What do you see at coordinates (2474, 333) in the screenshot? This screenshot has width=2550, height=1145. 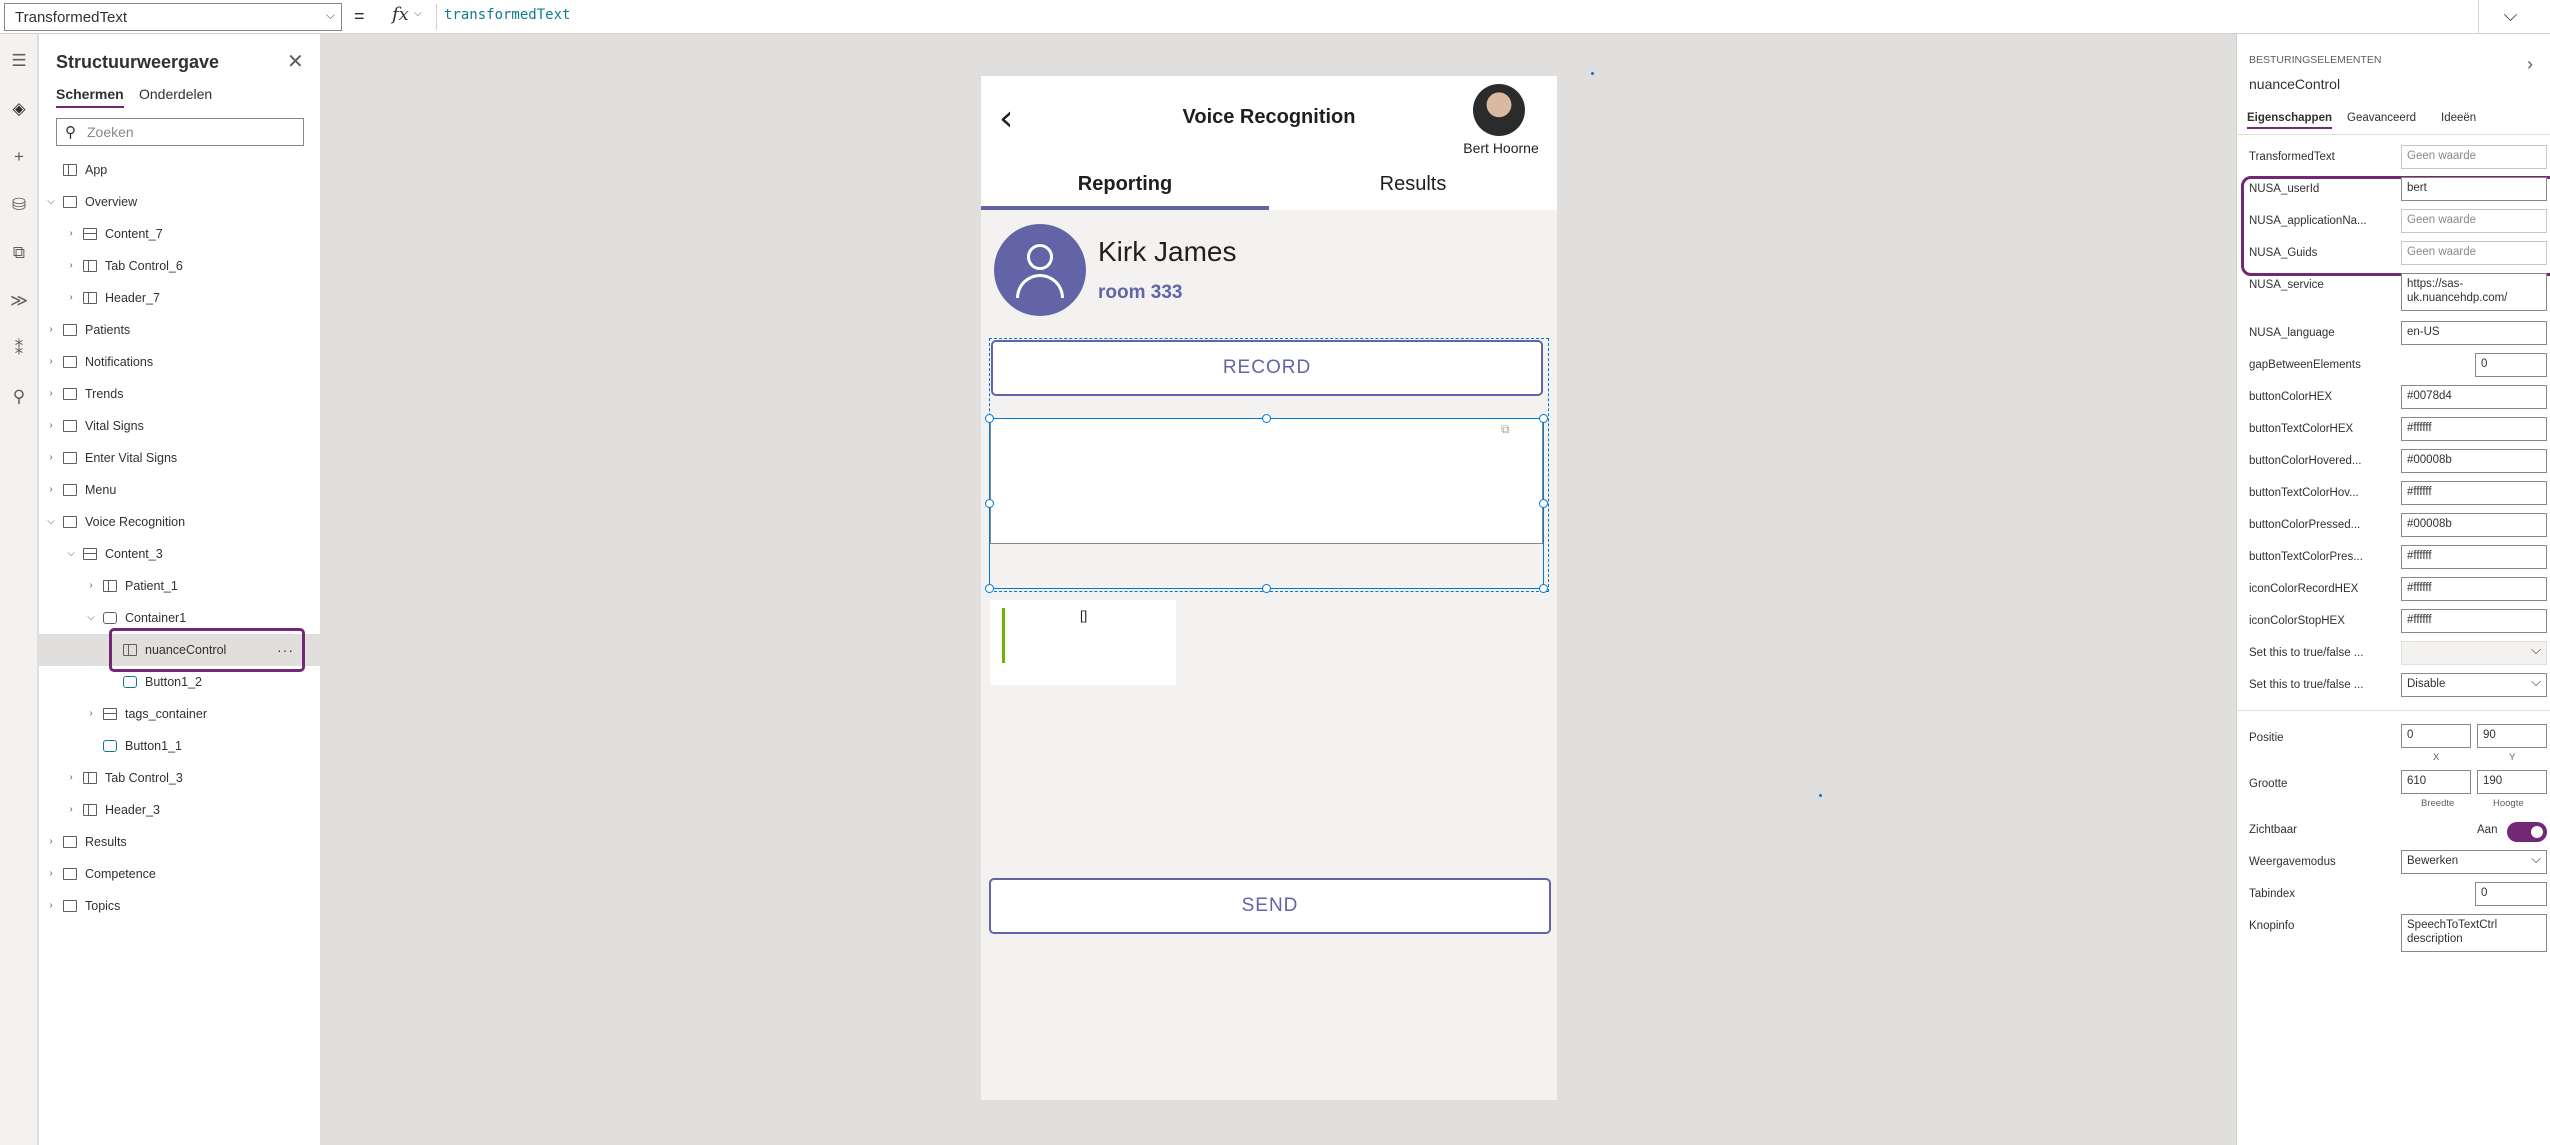 I see `prop-input: en-US` at bounding box center [2474, 333].